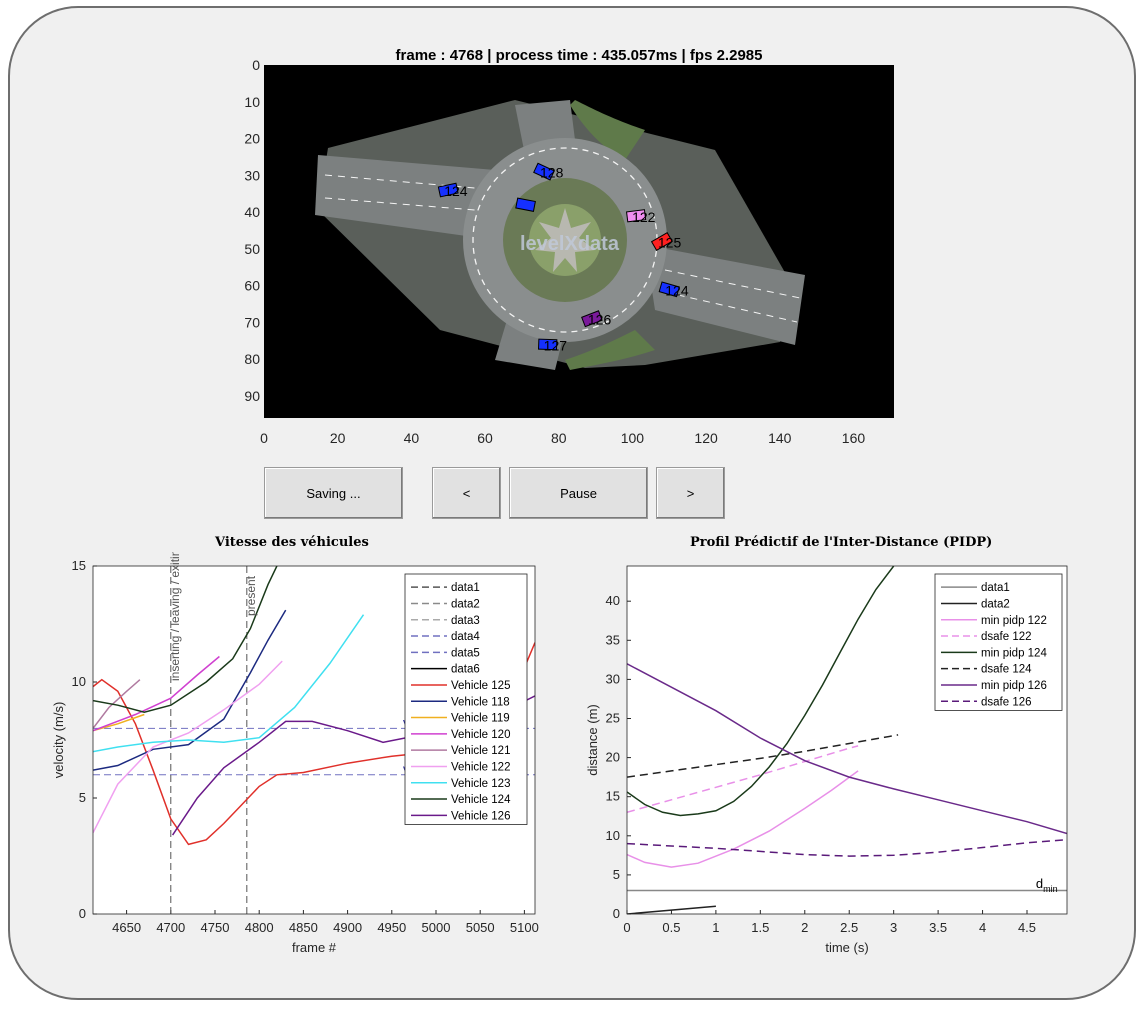 The width and height of the screenshot is (1146, 1009). I want to click on scene-ytick-label: 0, so click(256, 66).